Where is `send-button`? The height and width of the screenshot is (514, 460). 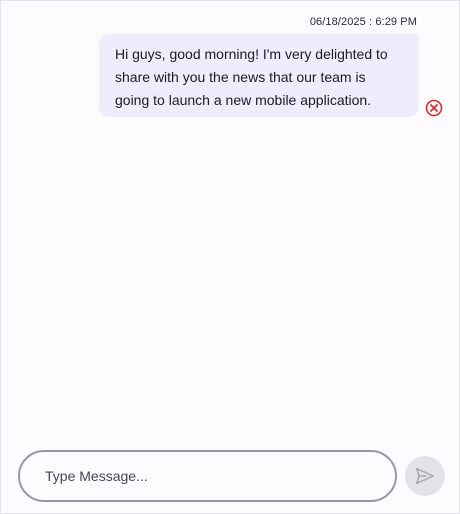
send-button is located at coordinates (425, 476).